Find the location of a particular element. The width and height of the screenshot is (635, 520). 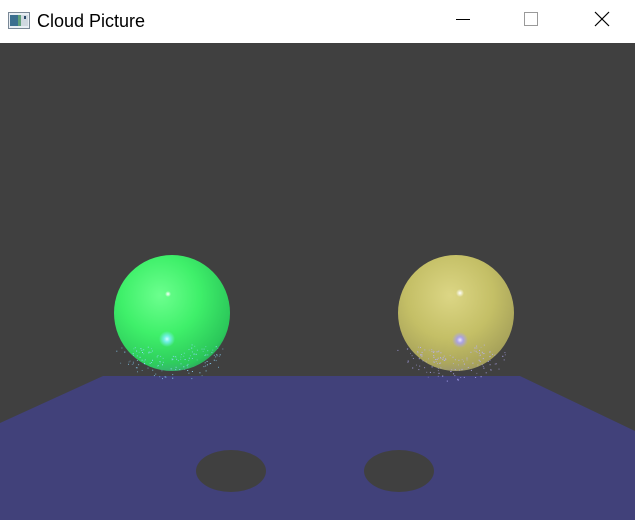

minimize-icon is located at coordinates (463, 21).